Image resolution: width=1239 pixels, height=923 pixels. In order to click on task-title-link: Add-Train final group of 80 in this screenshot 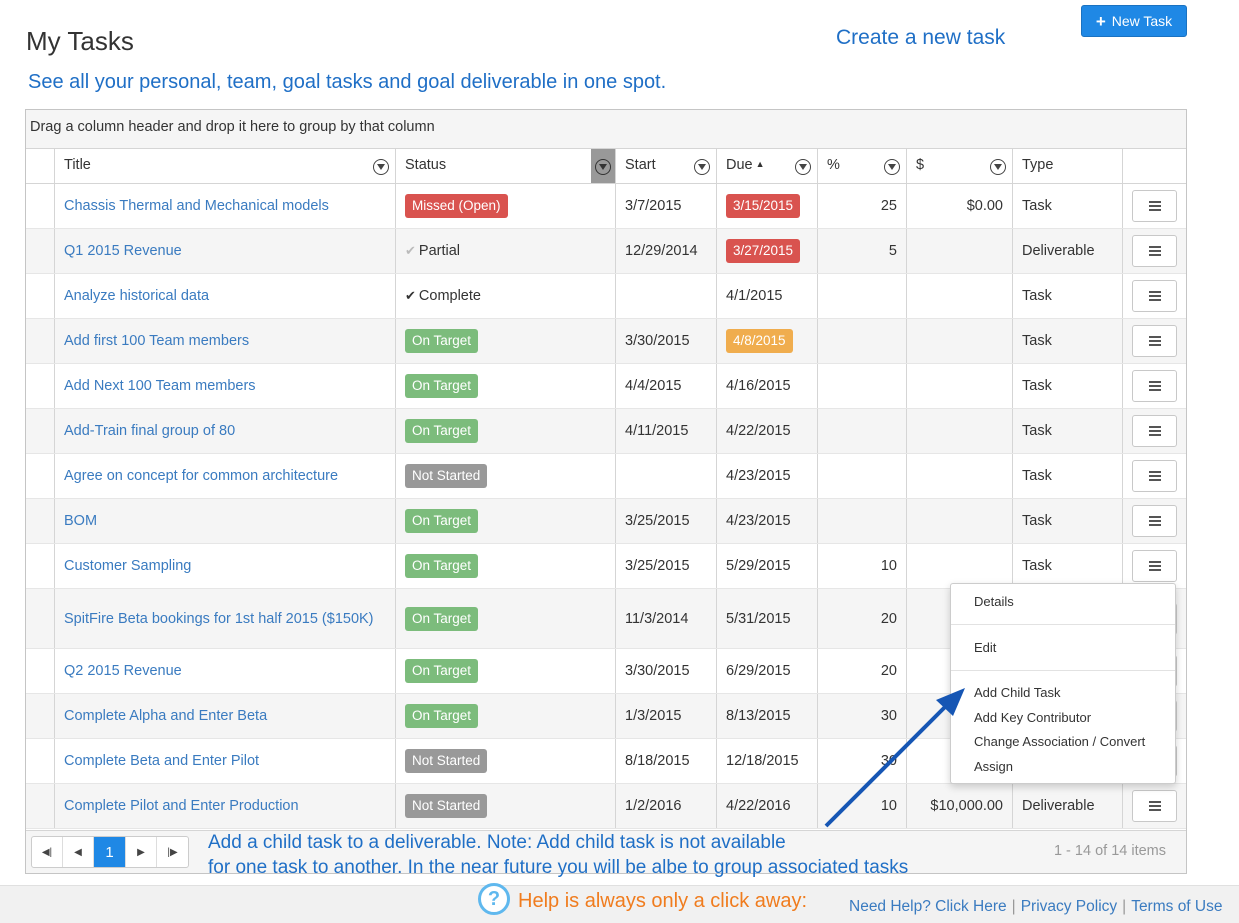, I will do `click(149, 431)`.